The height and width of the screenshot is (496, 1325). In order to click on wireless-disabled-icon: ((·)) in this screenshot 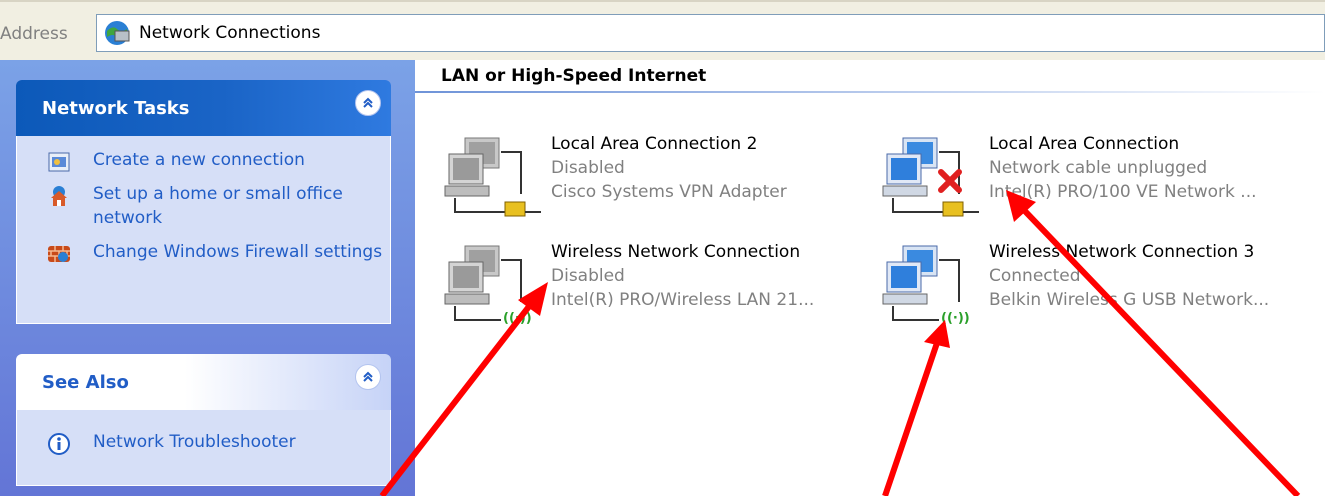, I will do `click(488, 285)`.